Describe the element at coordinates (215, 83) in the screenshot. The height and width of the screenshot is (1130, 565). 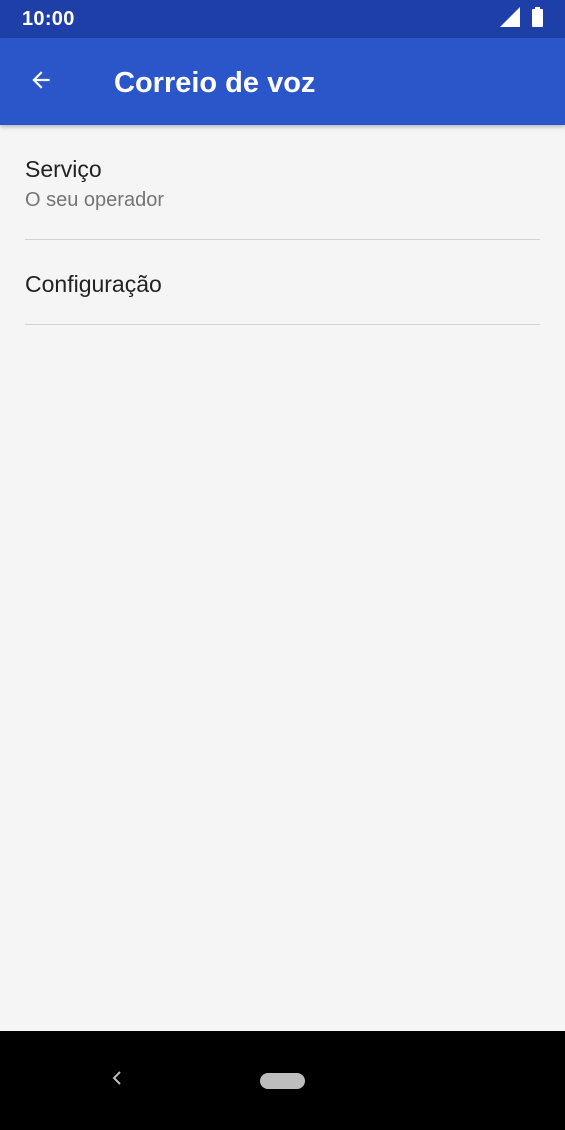
I see `page-title: Correio de voz` at that location.